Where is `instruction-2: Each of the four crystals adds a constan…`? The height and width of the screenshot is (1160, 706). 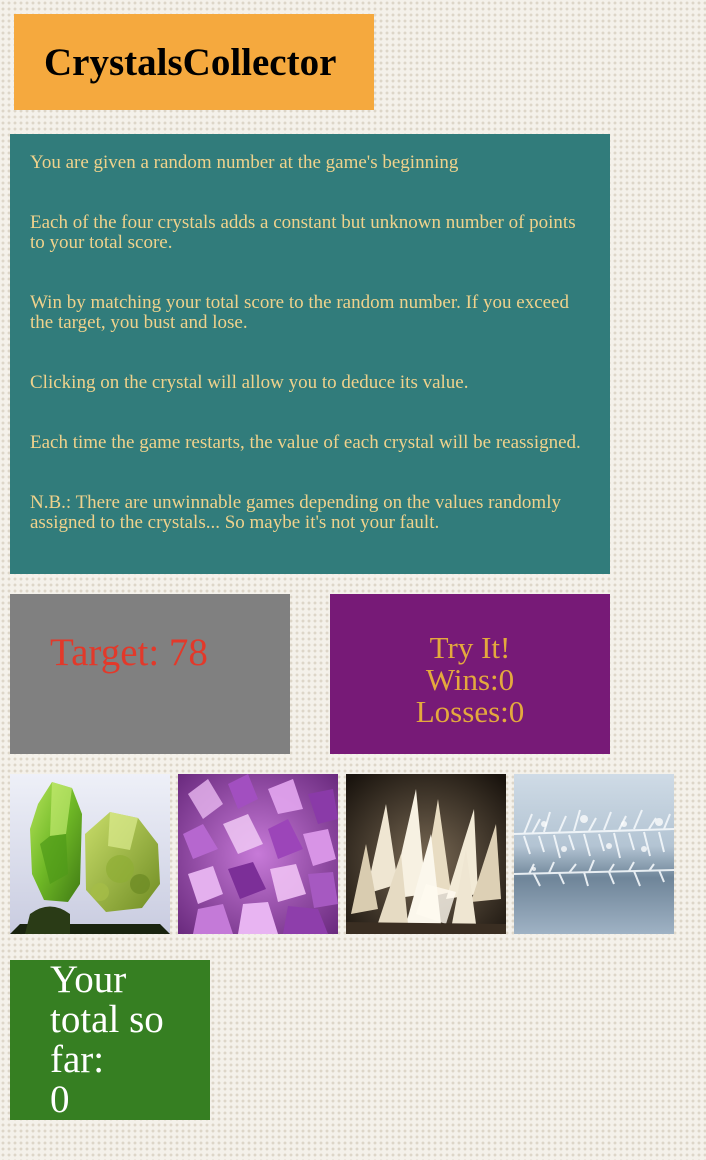 instruction-2: Each of the four crystals adds a constan… is located at coordinates (303, 232).